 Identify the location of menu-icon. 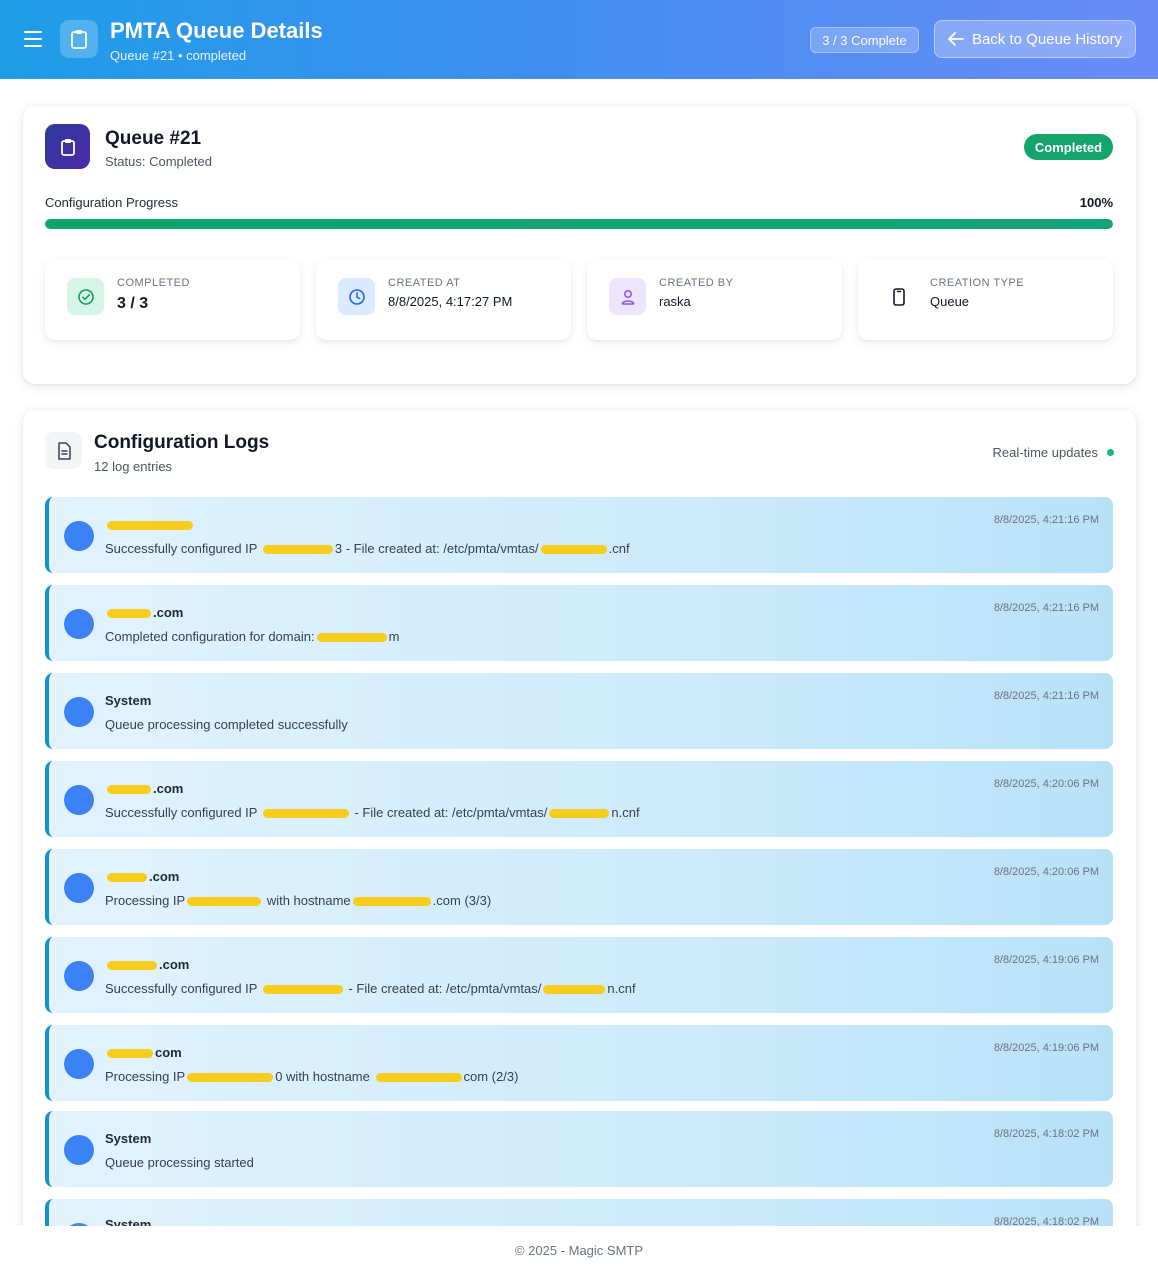
(33, 39).